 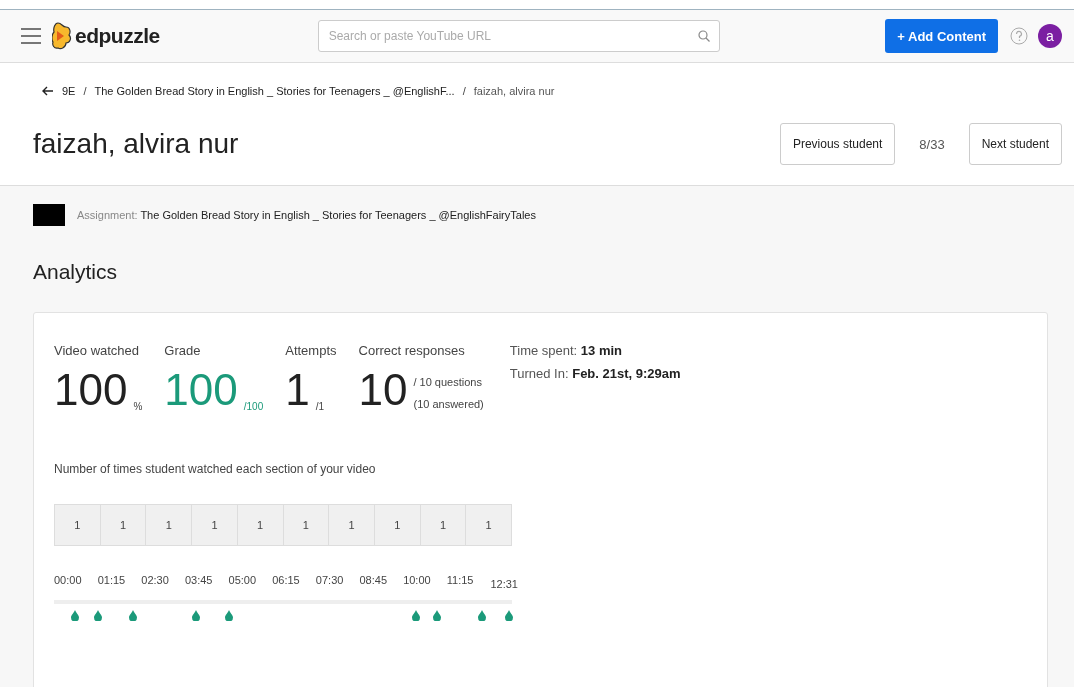 What do you see at coordinates (138, 406) in the screenshot?
I see `stat-suffix: %` at bounding box center [138, 406].